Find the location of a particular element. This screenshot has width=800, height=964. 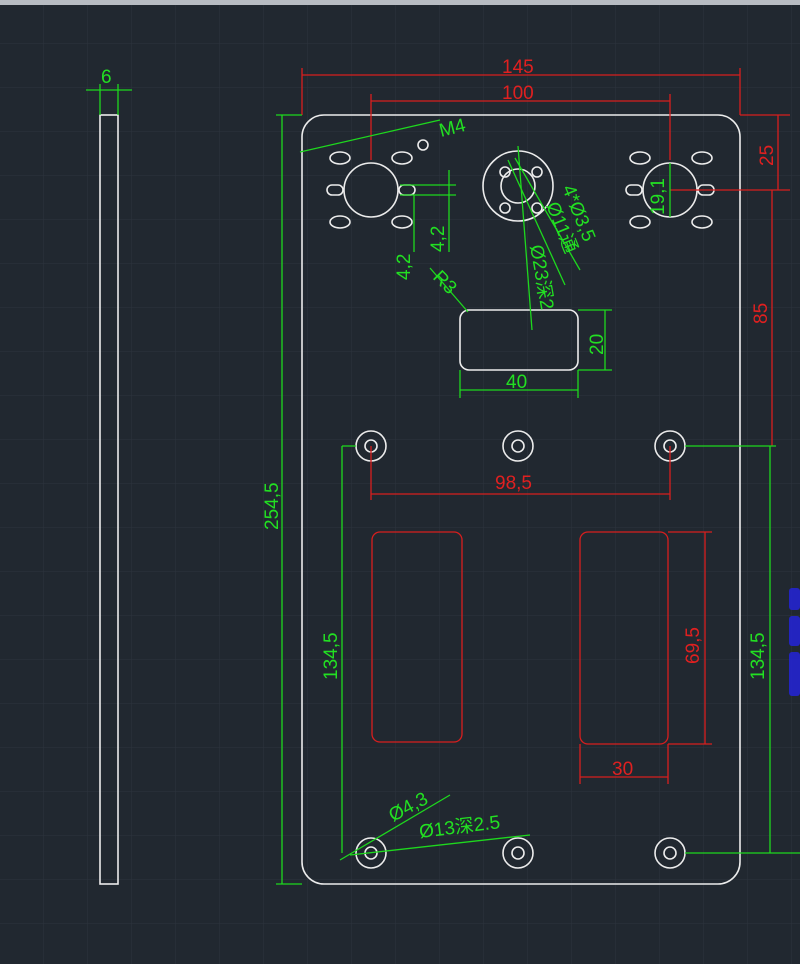

dim-window-width: 30 is located at coordinates (622, 769).